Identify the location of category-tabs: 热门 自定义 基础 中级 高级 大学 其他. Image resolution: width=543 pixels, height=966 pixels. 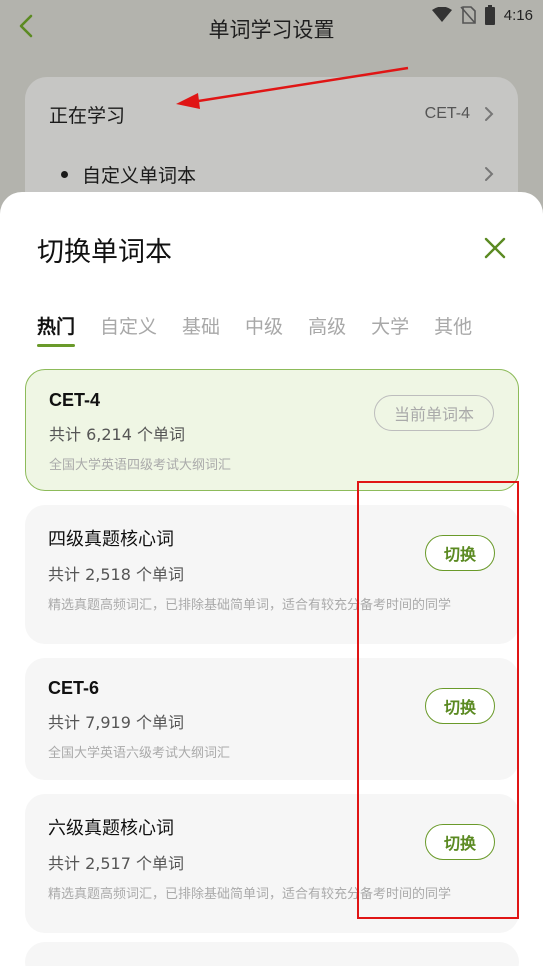
(267, 329).